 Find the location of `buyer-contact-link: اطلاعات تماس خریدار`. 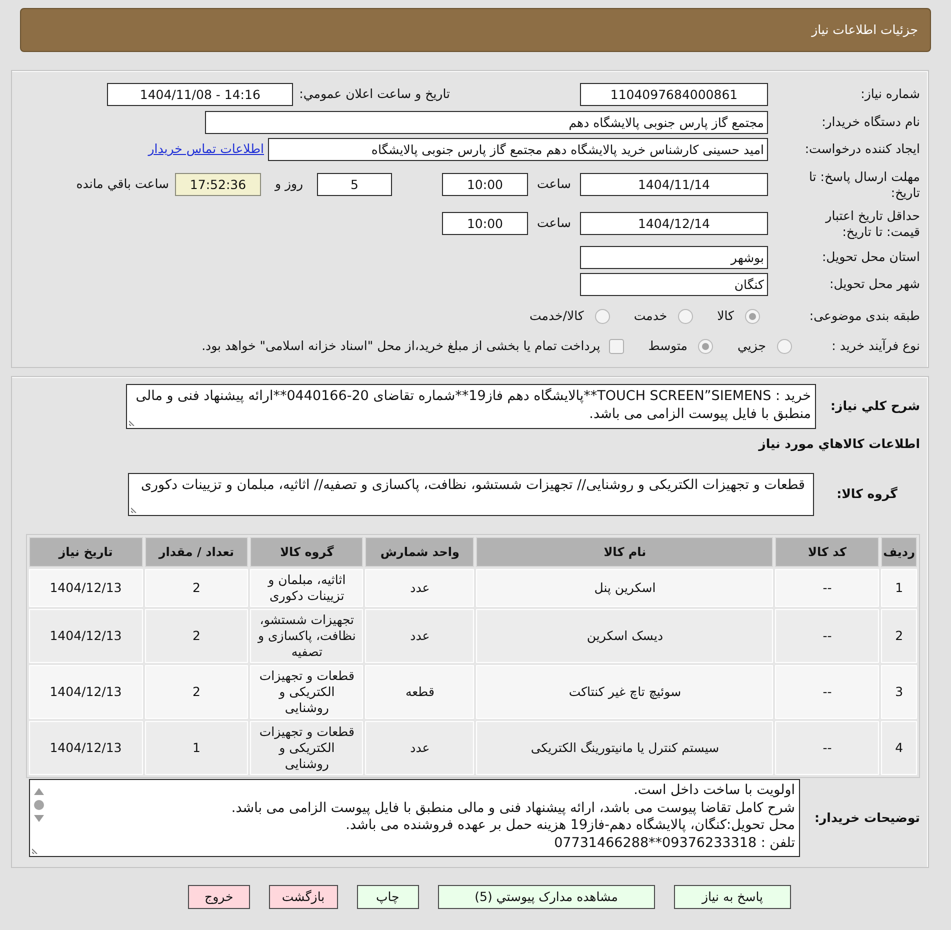

buyer-contact-link: اطلاعات تماس خریدار is located at coordinates (206, 149).